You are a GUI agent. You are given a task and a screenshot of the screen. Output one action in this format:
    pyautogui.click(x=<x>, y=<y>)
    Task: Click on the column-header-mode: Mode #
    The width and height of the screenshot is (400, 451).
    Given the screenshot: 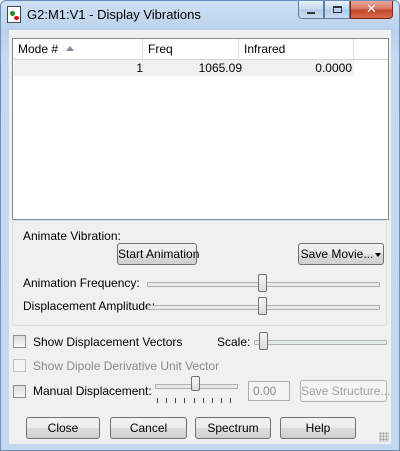 What is the action you would take?
    pyautogui.click(x=78, y=49)
    